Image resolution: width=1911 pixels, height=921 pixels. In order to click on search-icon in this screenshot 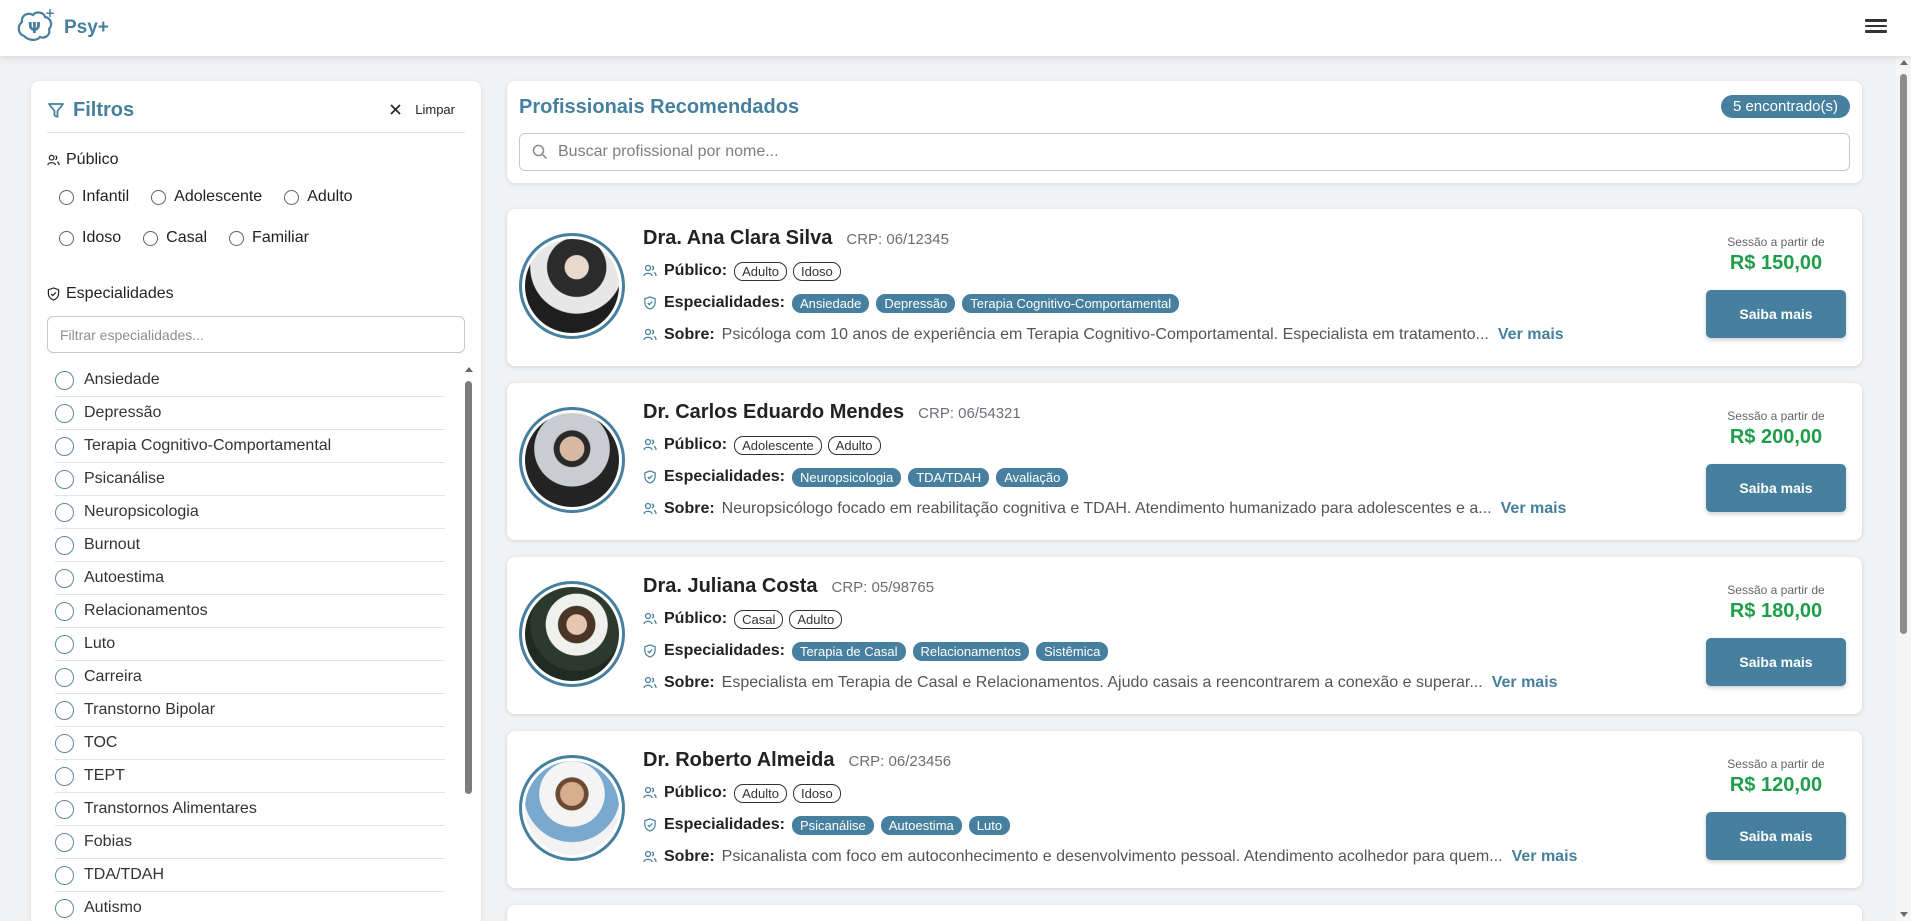, I will do `click(540, 152)`.